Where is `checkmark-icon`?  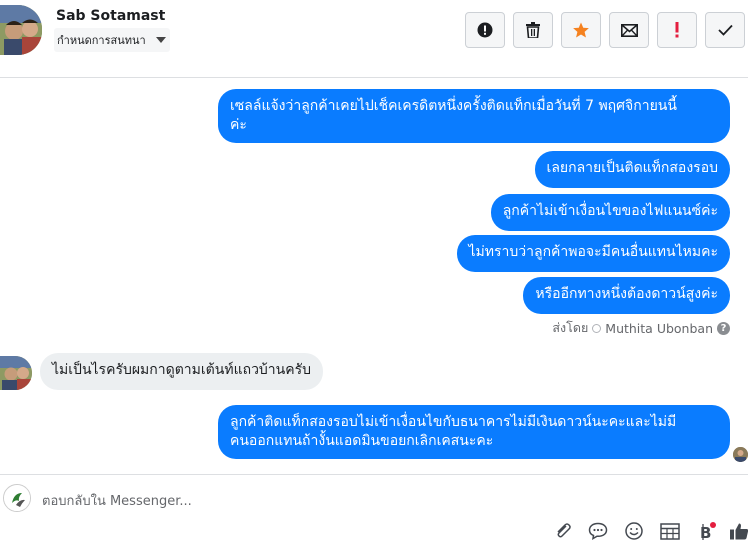
checkmark-icon is located at coordinates (725, 30).